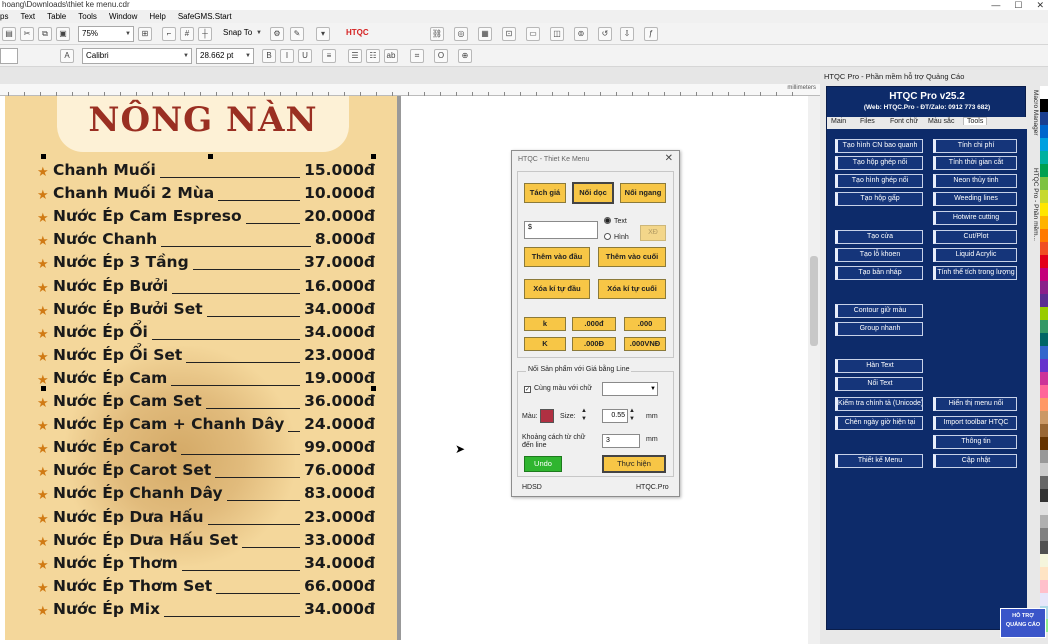 Image resolution: width=1048 pixels, height=644 pixels. Describe the element at coordinates (206, 587) in the screenshot. I see `menu-item-row: ★ Nước Ép Thơm Set 66.000đ` at that location.